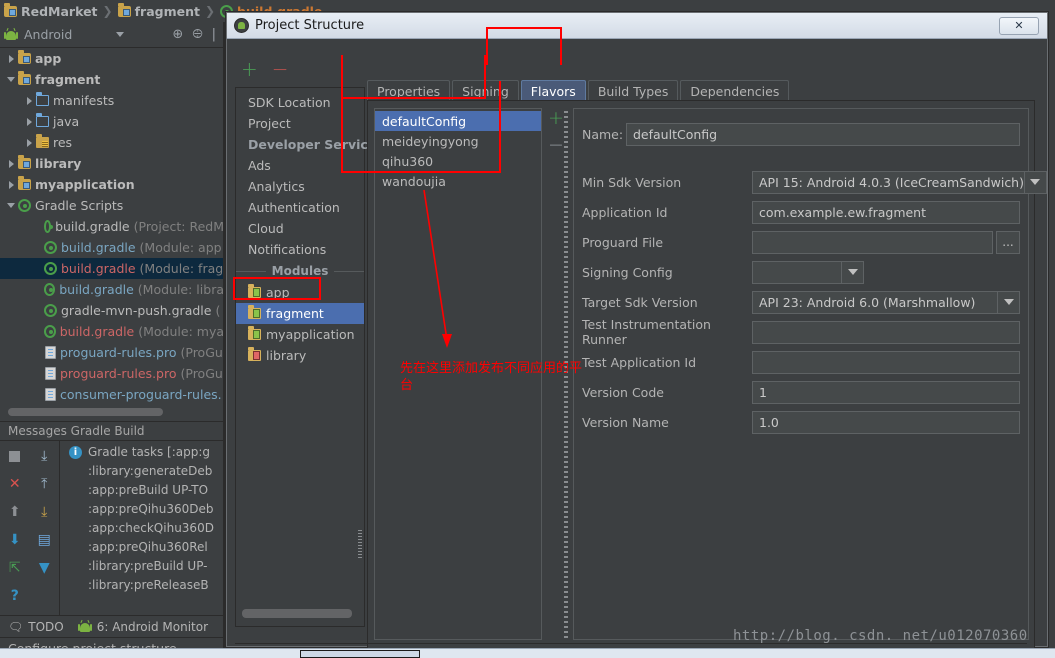  What do you see at coordinates (300, 186) in the screenshot?
I see `sidebar-item-analytics: Analytics` at bounding box center [300, 186].